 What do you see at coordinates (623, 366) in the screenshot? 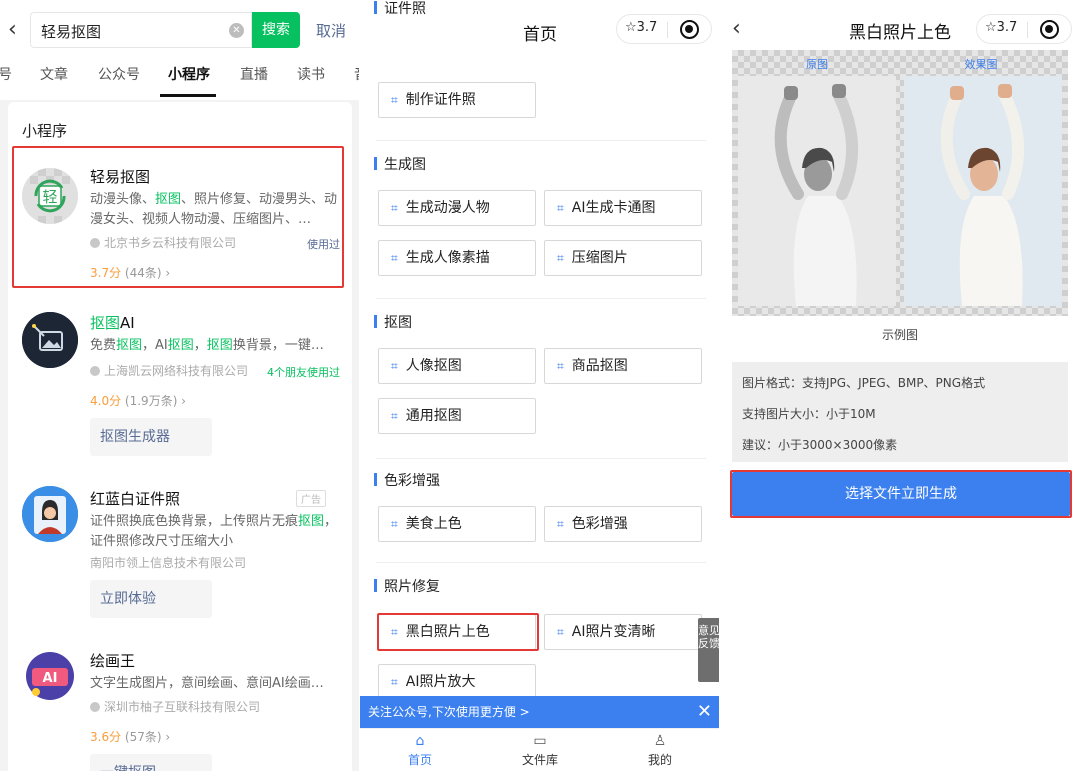
I see `feature-product-cutout: ⌗ 商品抠图` at bounding box center [623, 366].